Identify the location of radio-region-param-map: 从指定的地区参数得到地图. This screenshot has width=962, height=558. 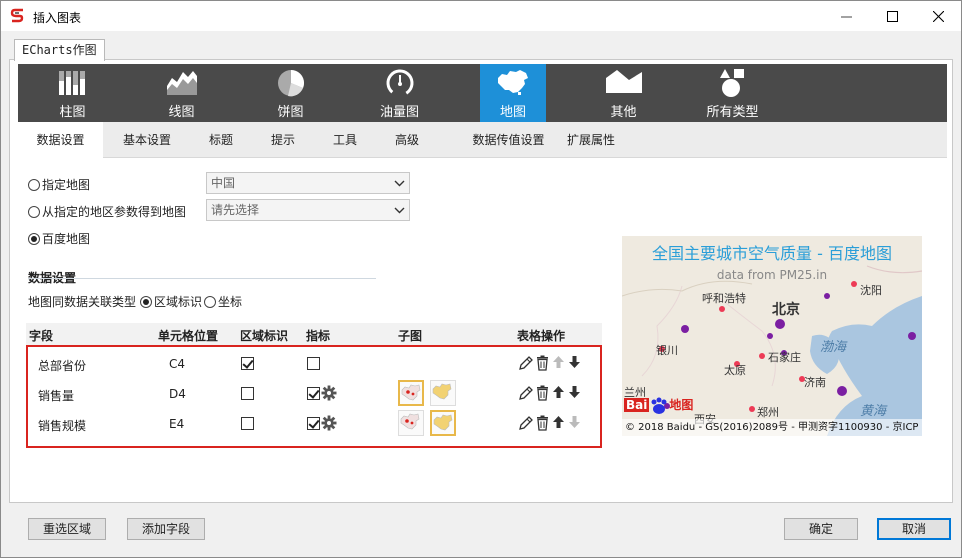
(107, 211).